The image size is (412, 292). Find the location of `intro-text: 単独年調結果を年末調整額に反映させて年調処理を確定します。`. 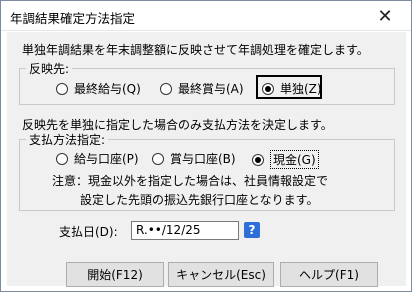

intro-text: 単独年調結果を年末調整額に反映させて年調処理を確定します。 is located at coordinates (195, 50).